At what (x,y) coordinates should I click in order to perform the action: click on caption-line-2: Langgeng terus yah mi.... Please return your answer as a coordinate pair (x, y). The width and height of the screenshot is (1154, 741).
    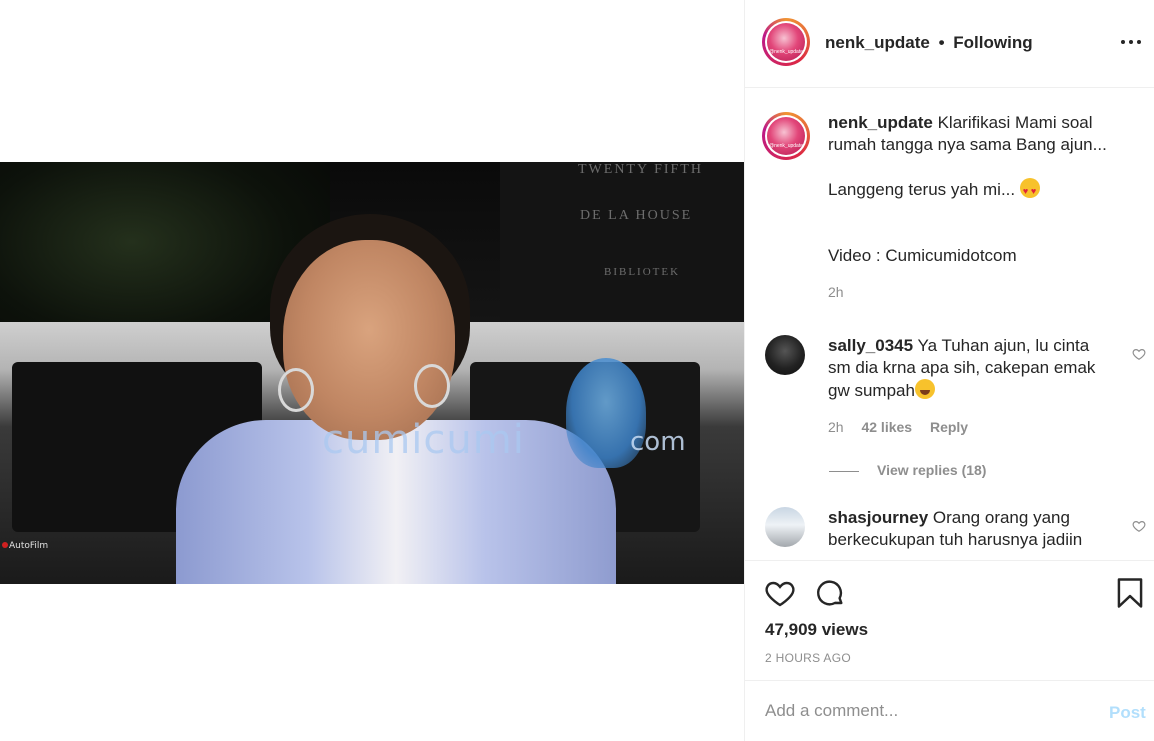
    Looking at the image, I should click on (924, 189).